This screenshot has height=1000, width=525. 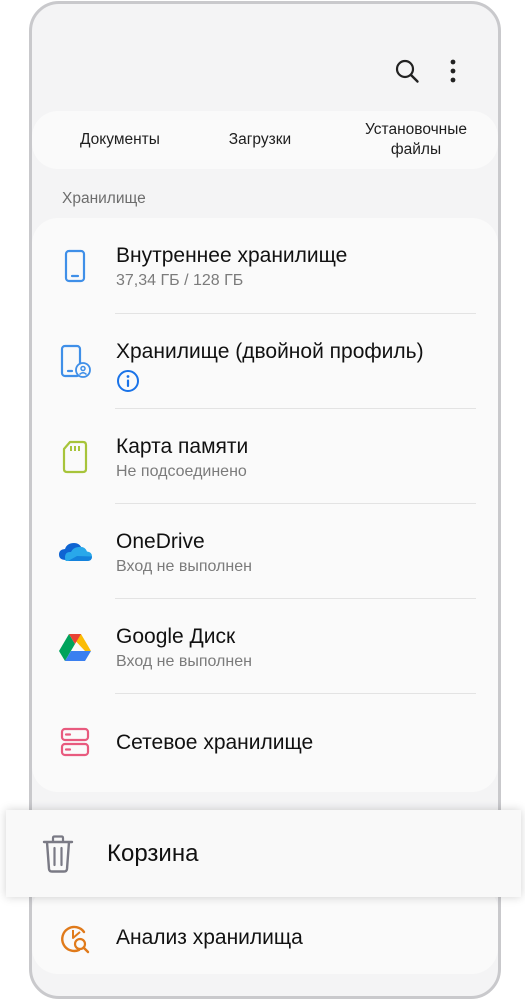 What do you see at coordinates (120, 140) in the screenshot?
I see `category-documents: Документы` at bounding box center [120, 140].